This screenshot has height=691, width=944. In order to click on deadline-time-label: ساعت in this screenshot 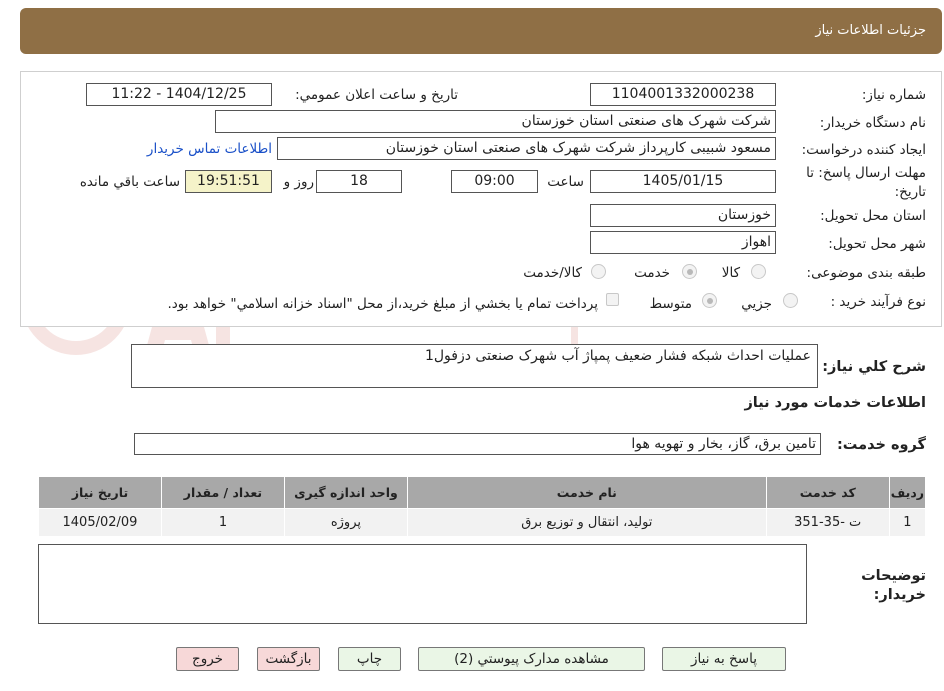, I will do `click(565, 182)`.